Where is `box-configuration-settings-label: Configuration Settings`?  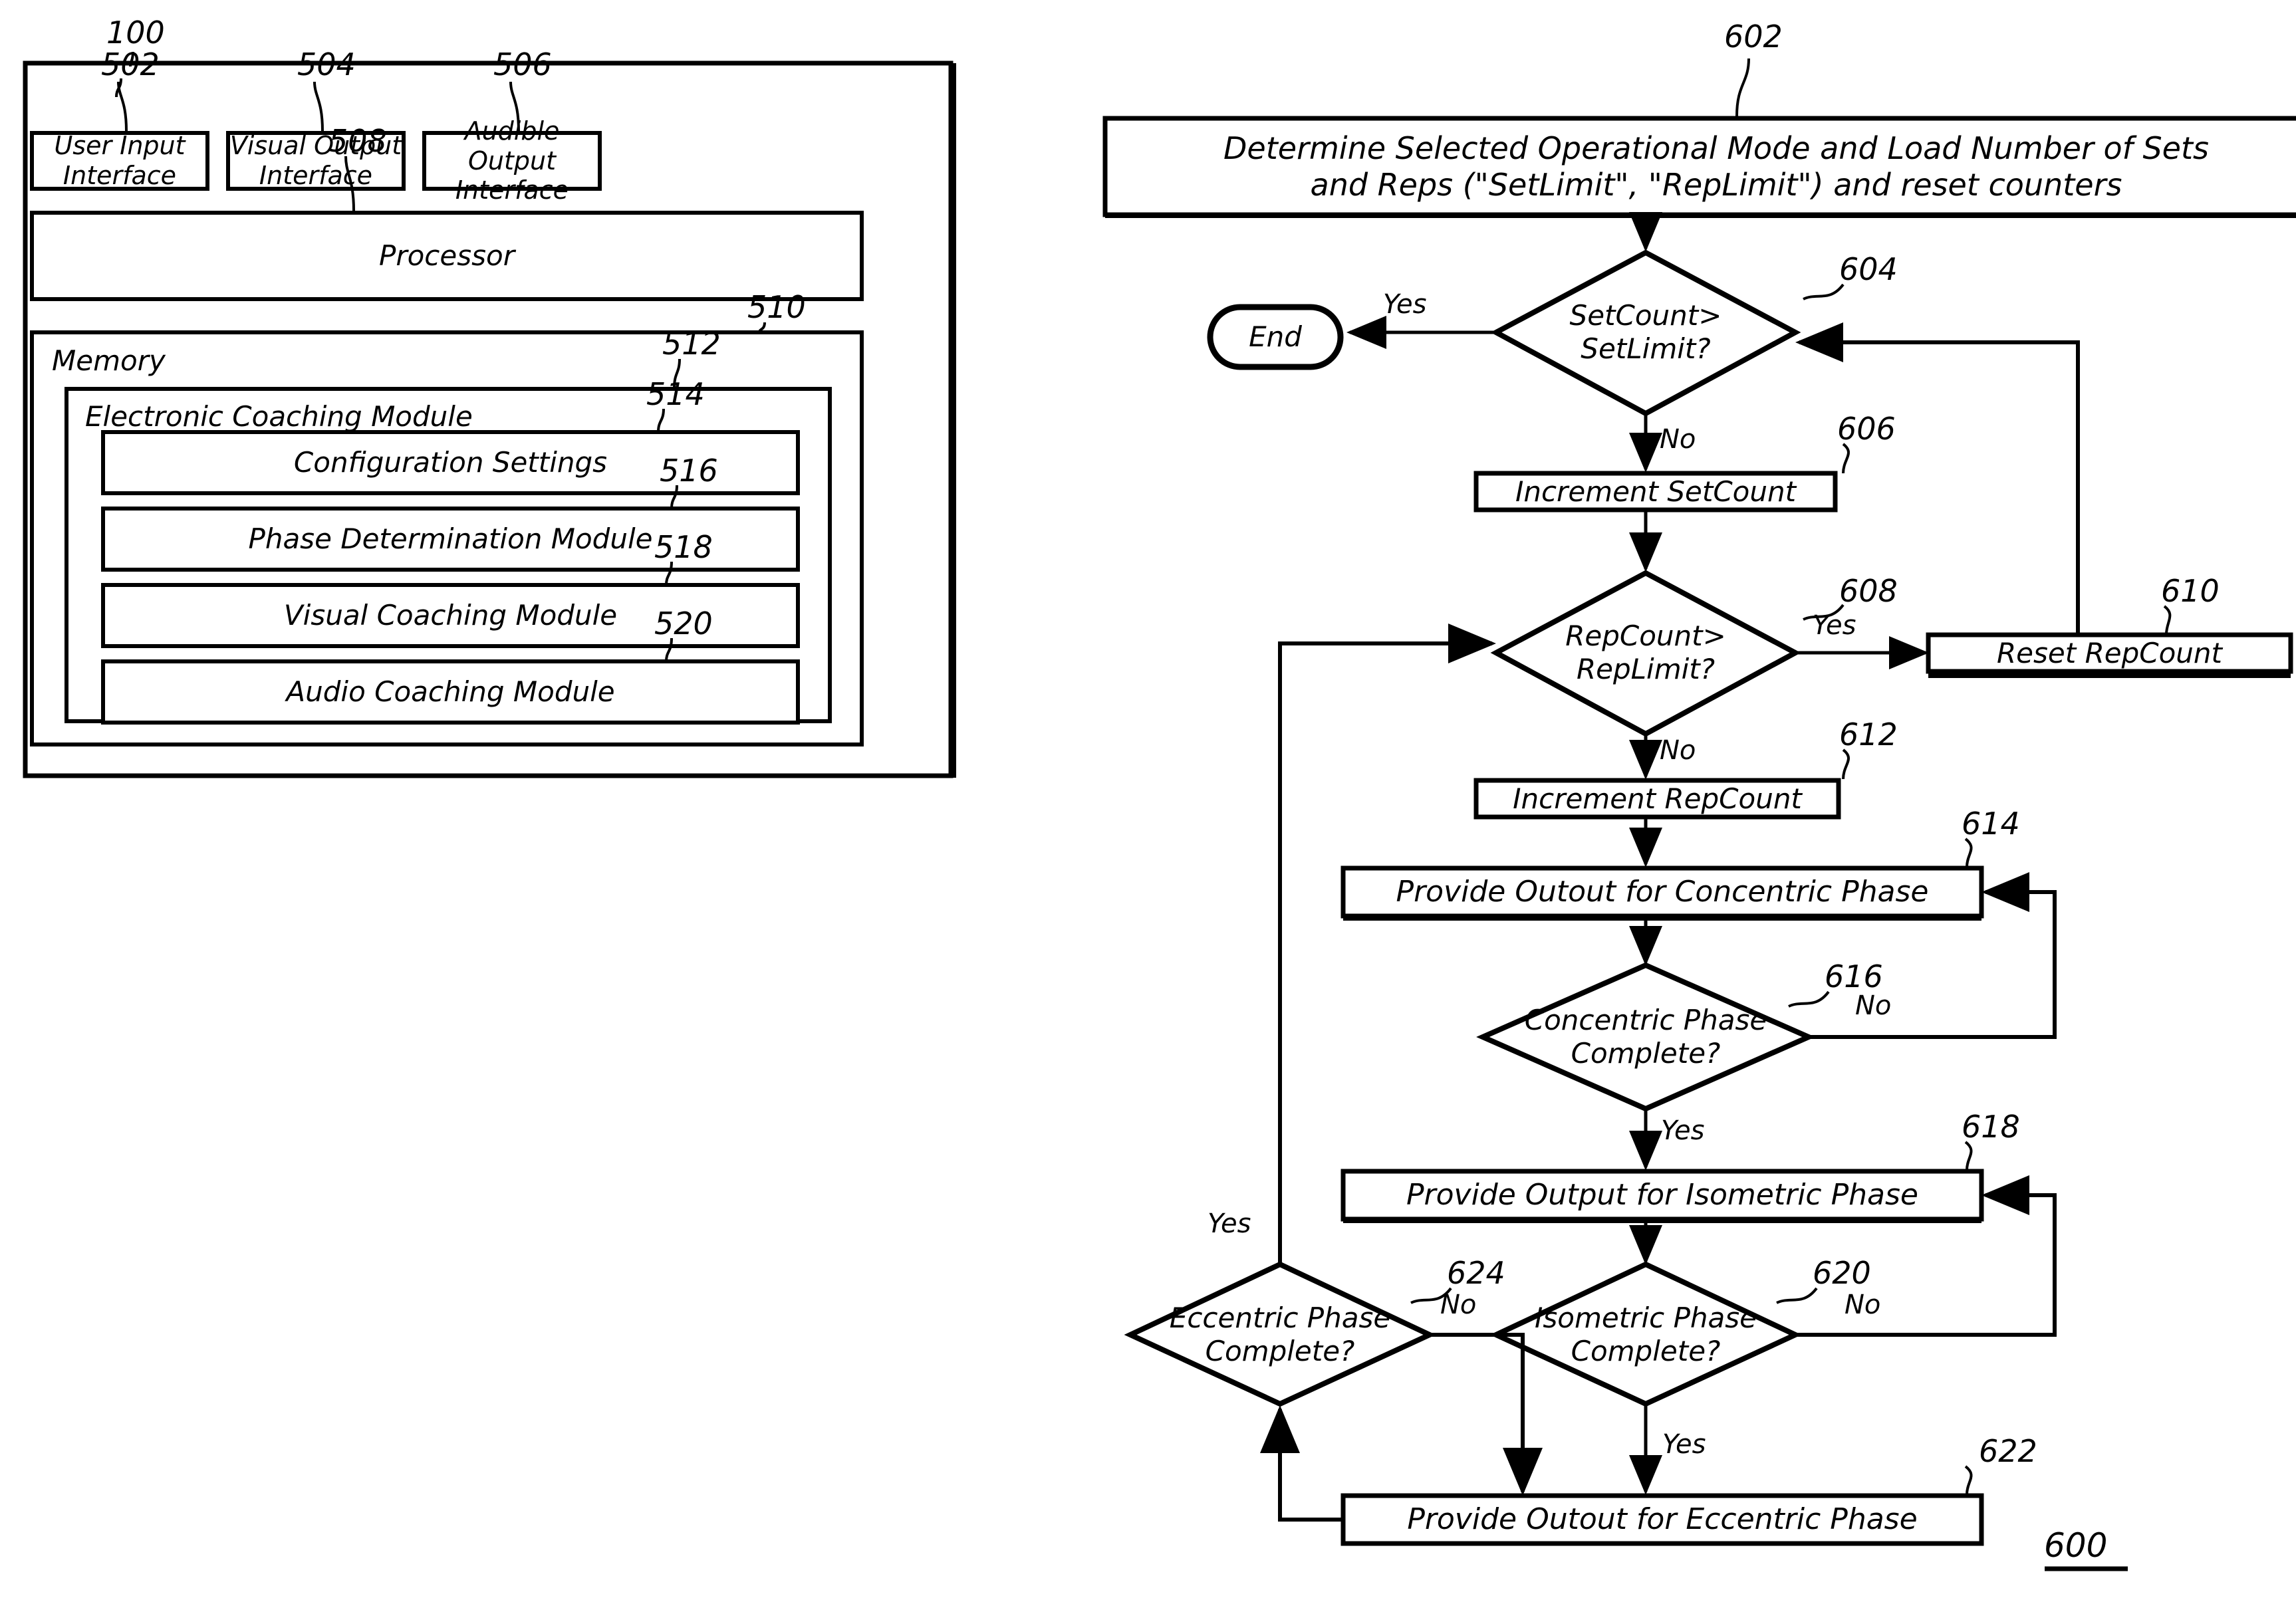 box-configuration-settings-label: Configuration Settings is located at coordinates (451, 462).